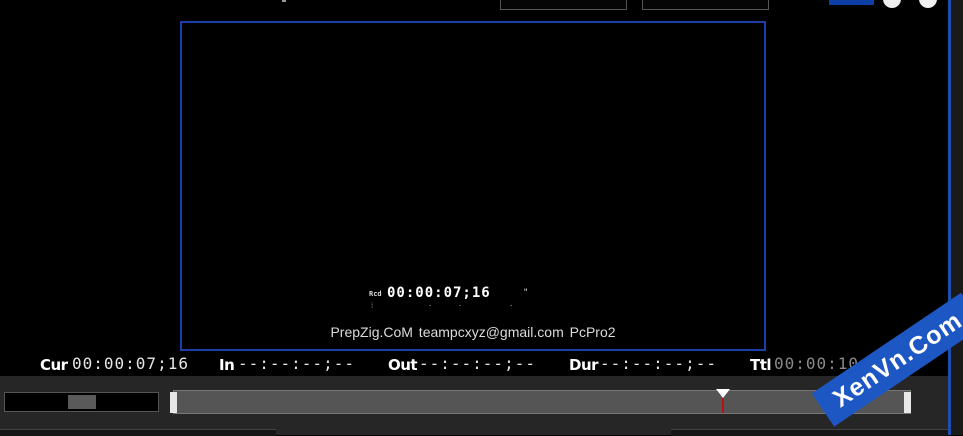 This screenshot has width=963, height=436. I want to click on dur-timecode: --:--:--;--, so click(658, 363).